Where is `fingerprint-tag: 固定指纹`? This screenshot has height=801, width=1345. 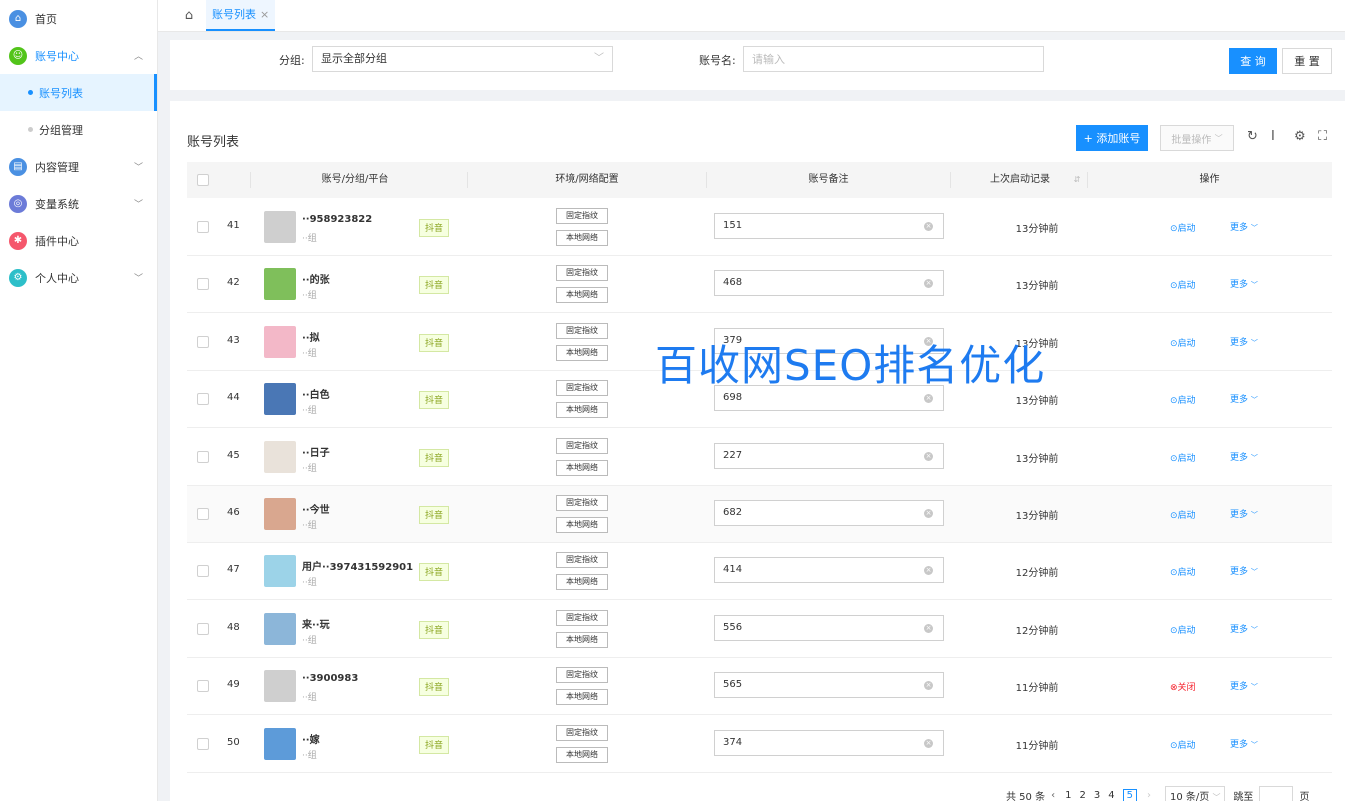 fingerprint-tag: 固定指纹 is located at coordinates (582, 273).